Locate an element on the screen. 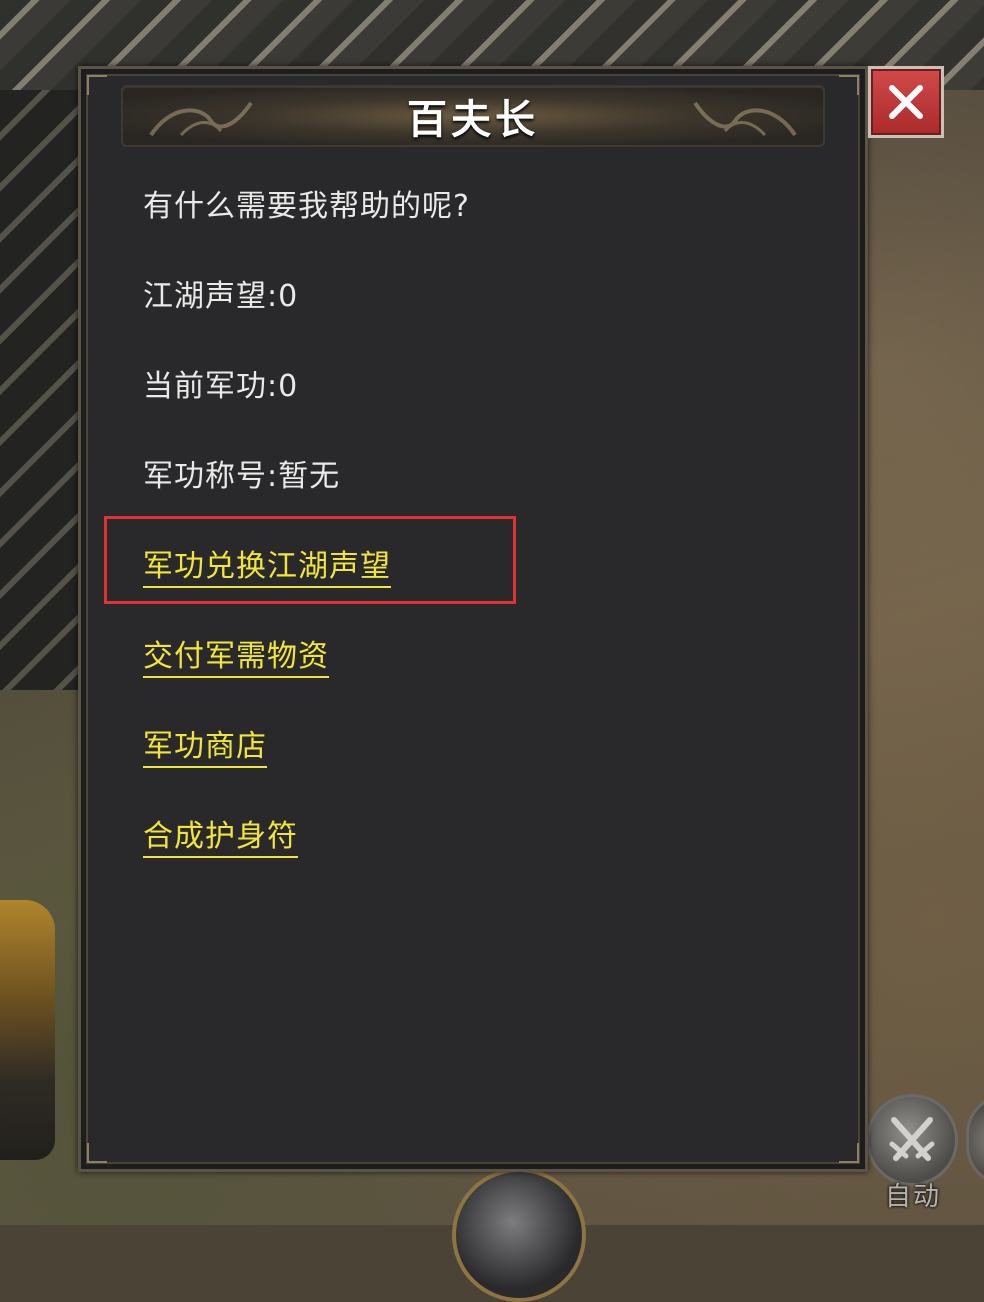 The height and width of the screenshot is (1302, 984). close-button is located at coordinates (906, 102).